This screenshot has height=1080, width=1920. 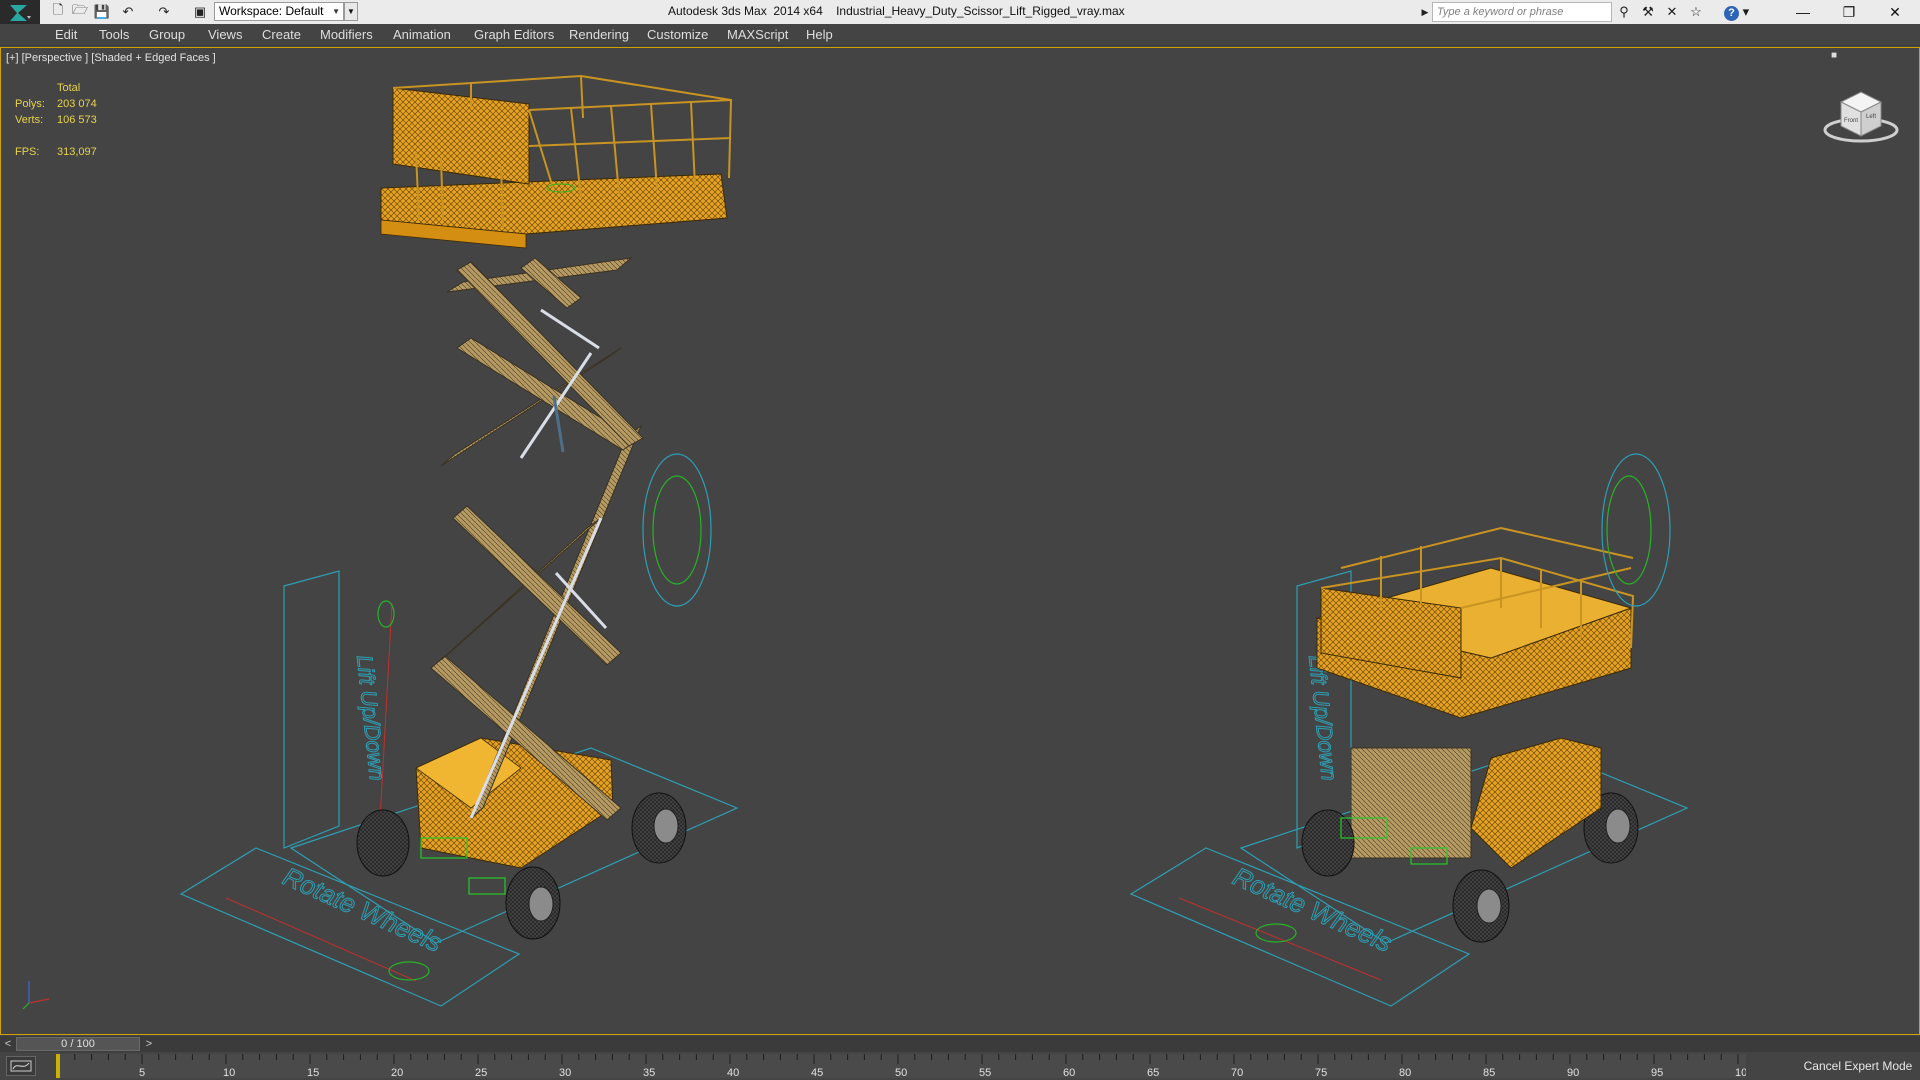 I want to click on qat-options-button: ▼, so click(x=351, y=11).